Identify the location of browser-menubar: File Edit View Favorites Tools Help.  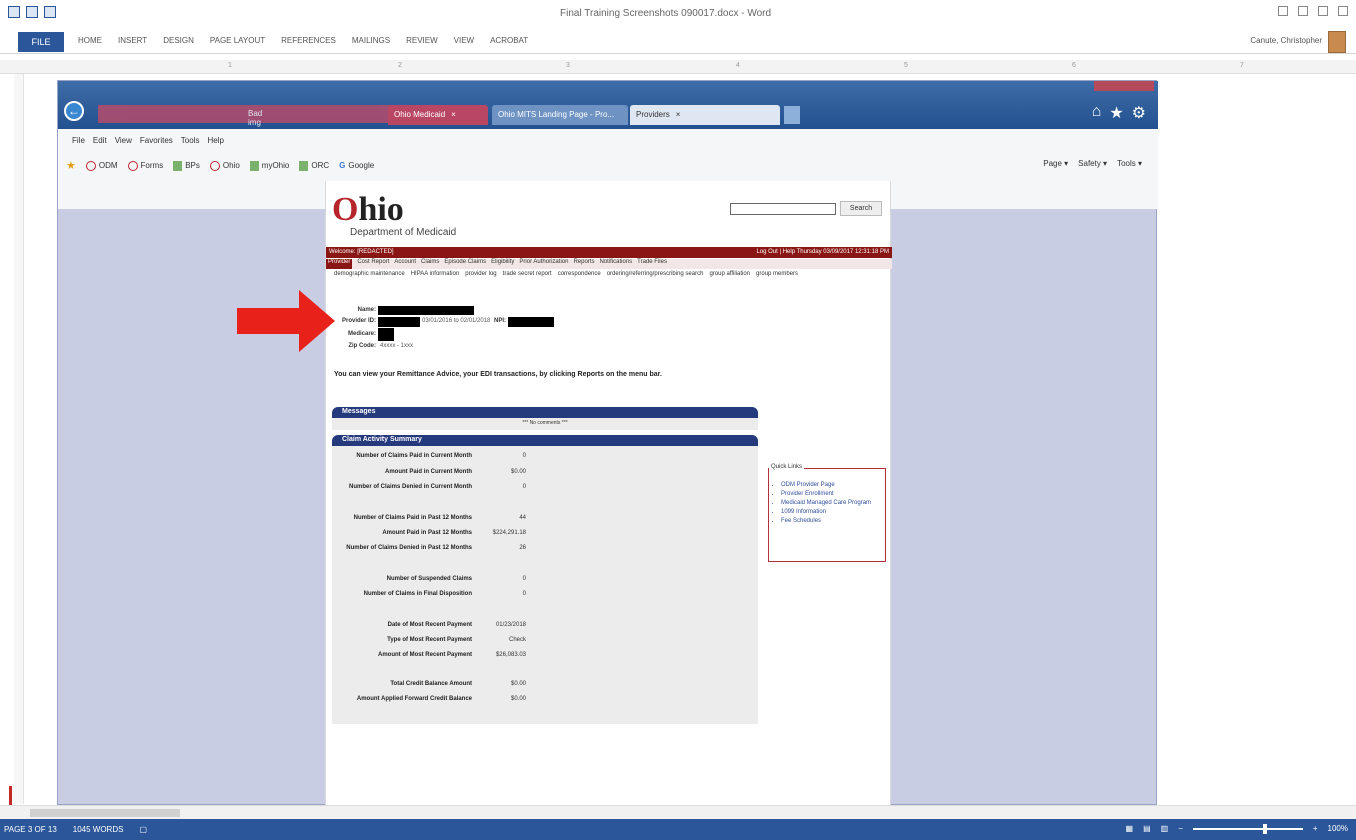
(148, 140).